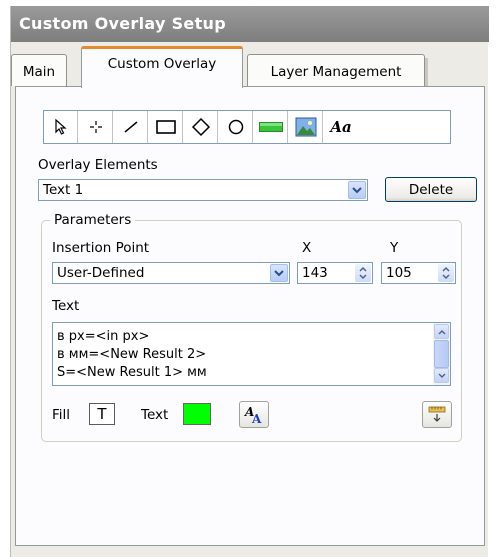  Describe the element at coordinates (132, 372) in the screenshot. I see `text-line: S=<New Result 1> мм` at that location.